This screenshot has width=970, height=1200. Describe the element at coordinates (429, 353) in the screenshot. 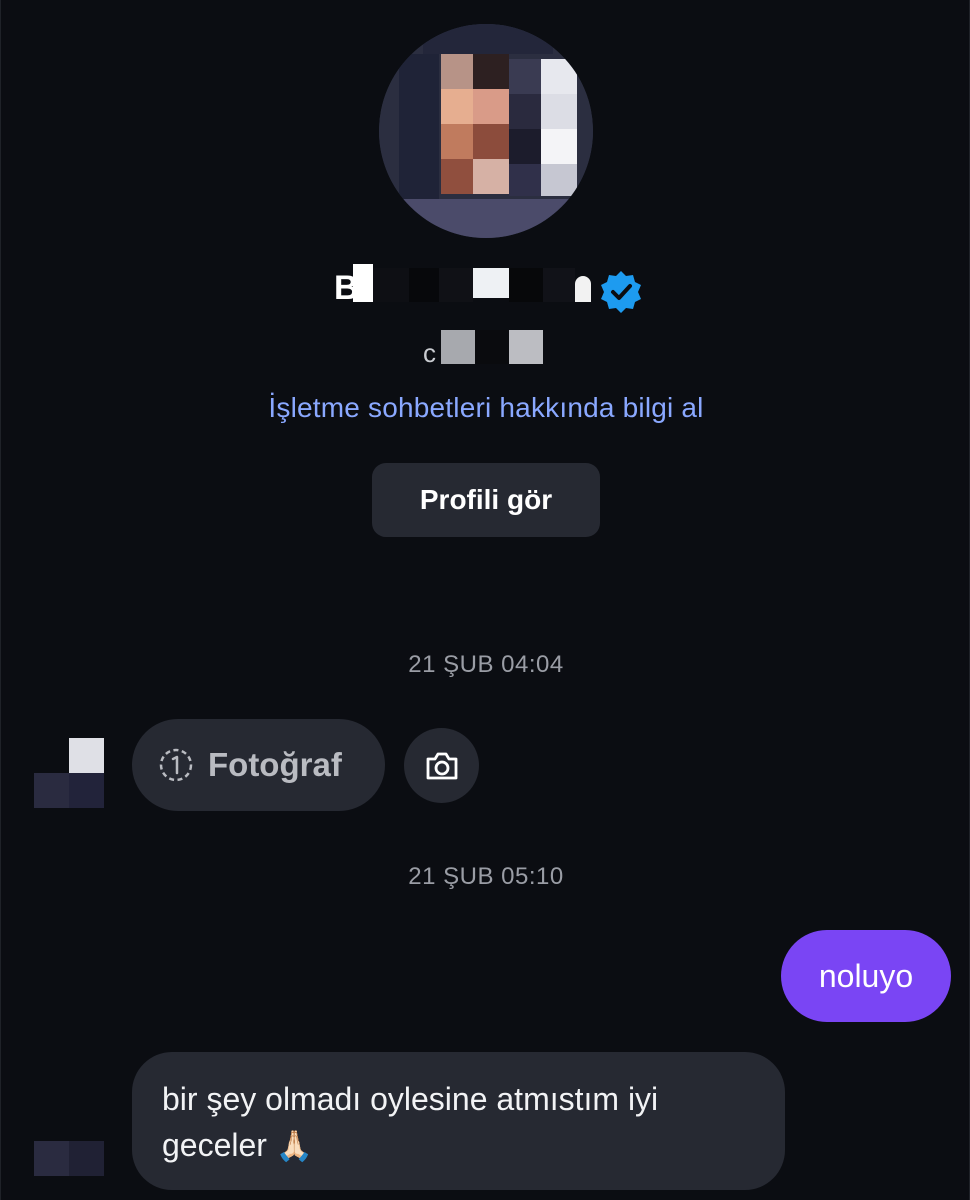

I see `profile-handle-text: c` at that location.